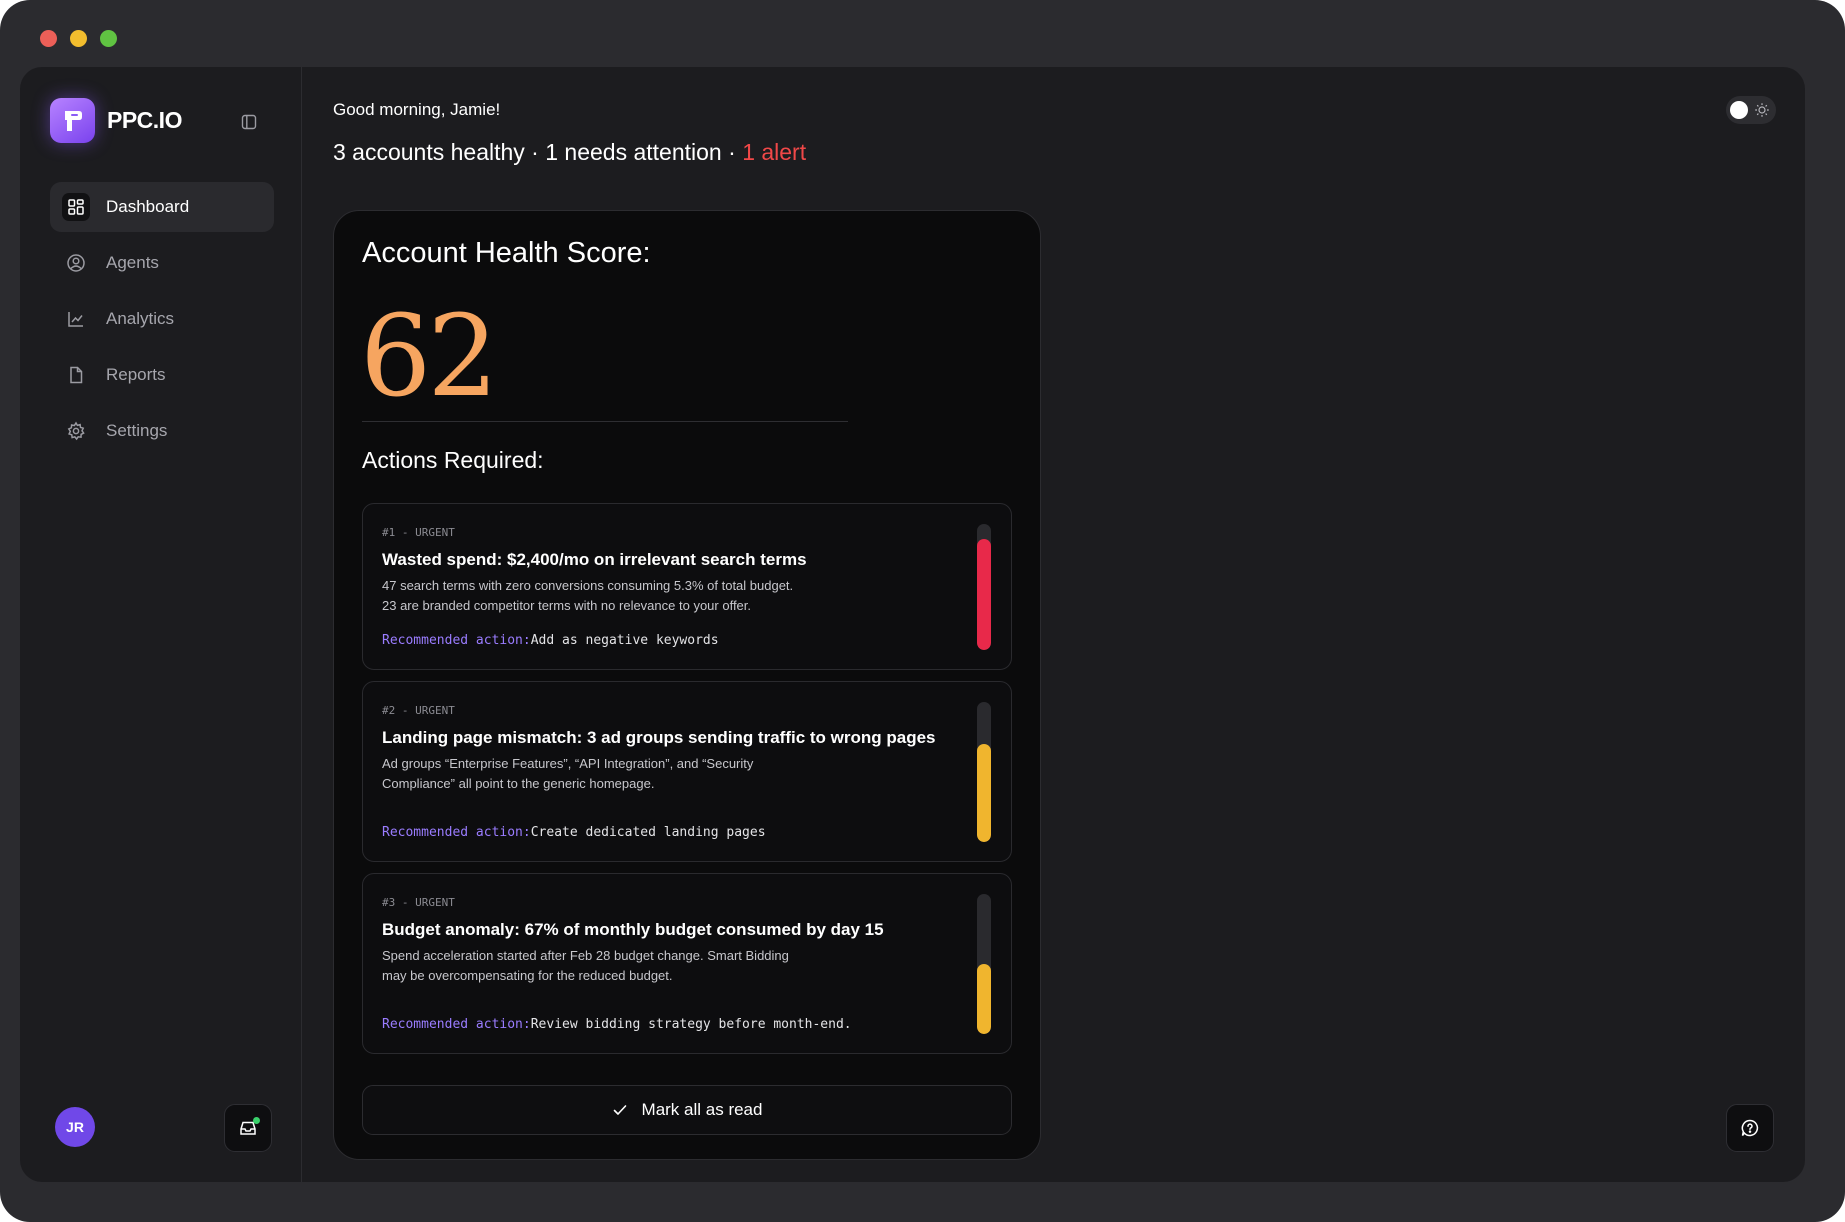  What do you see at coordinates (1739, 110) in the screenshot?
I see `toggle-knob` at bounding box center [1739, 110].